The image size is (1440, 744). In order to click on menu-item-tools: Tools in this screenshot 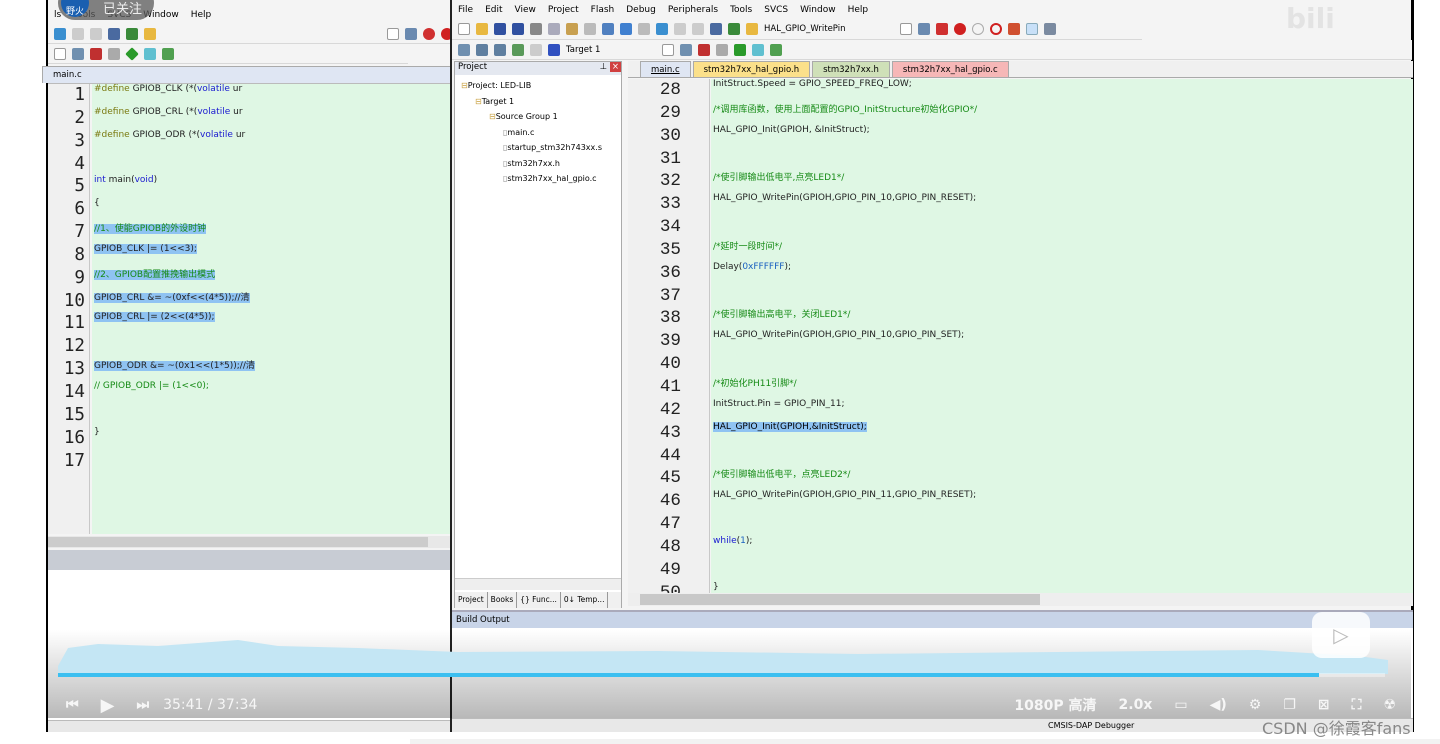, I will do `click(741, 10)`.